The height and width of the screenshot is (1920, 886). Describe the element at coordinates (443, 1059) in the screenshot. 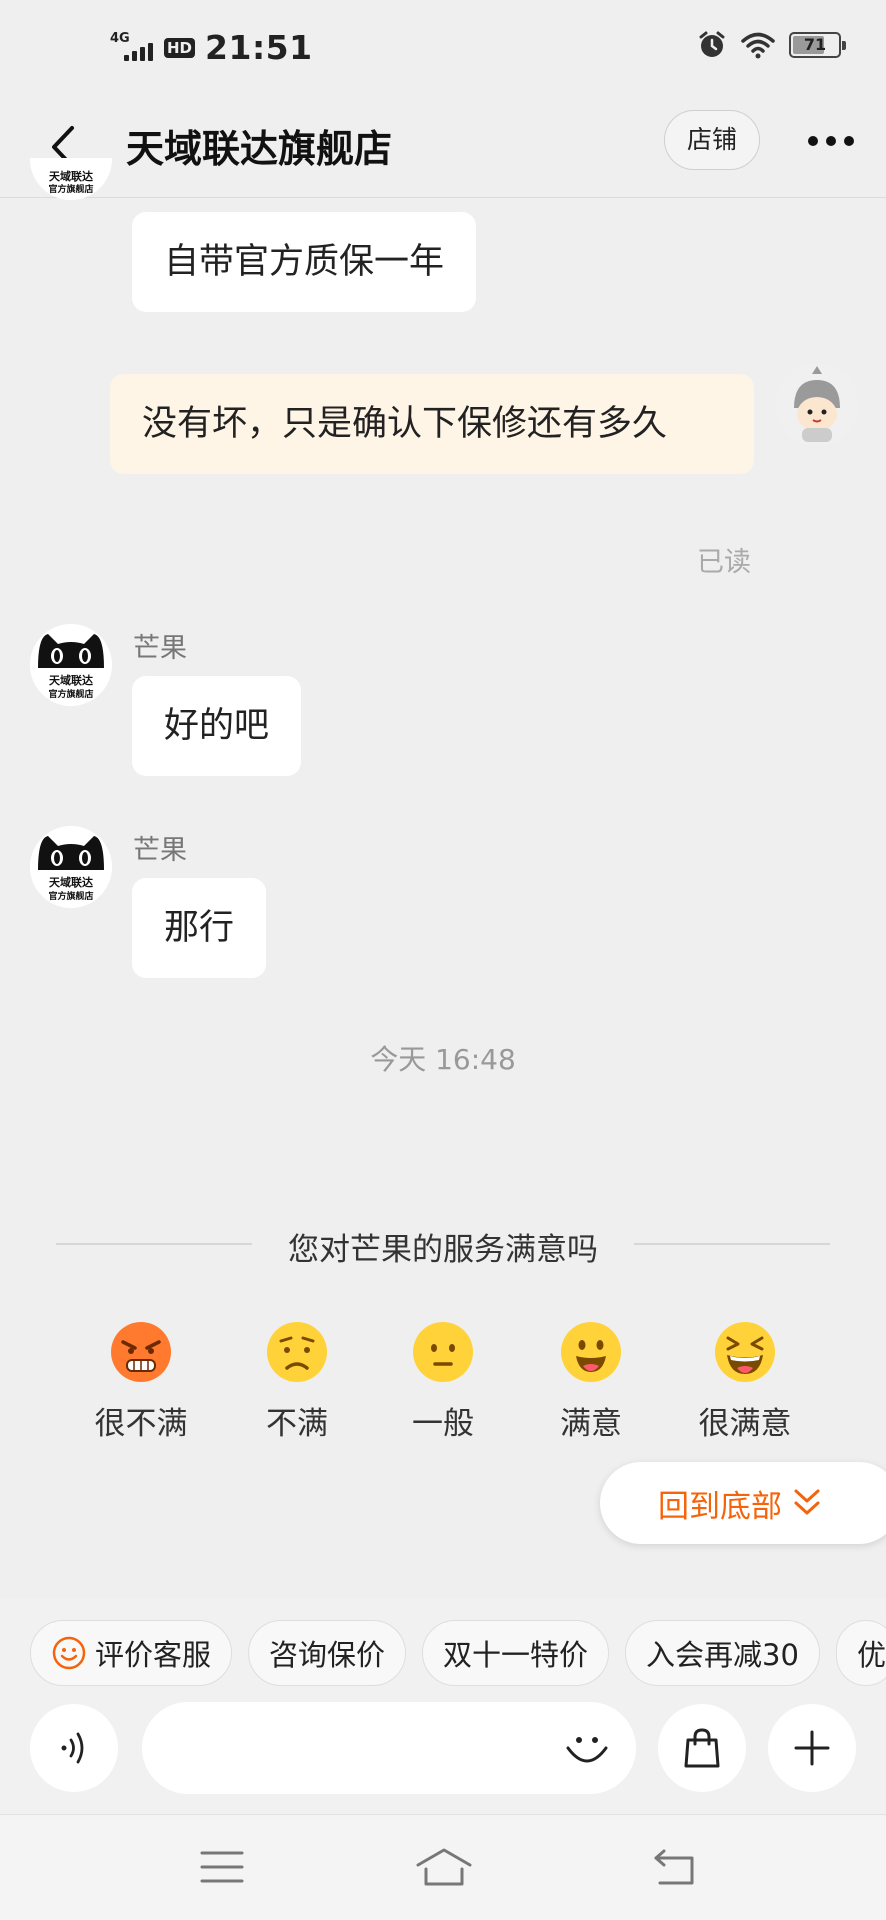

I see `message-timestamp: 今天 16:48` at that location.